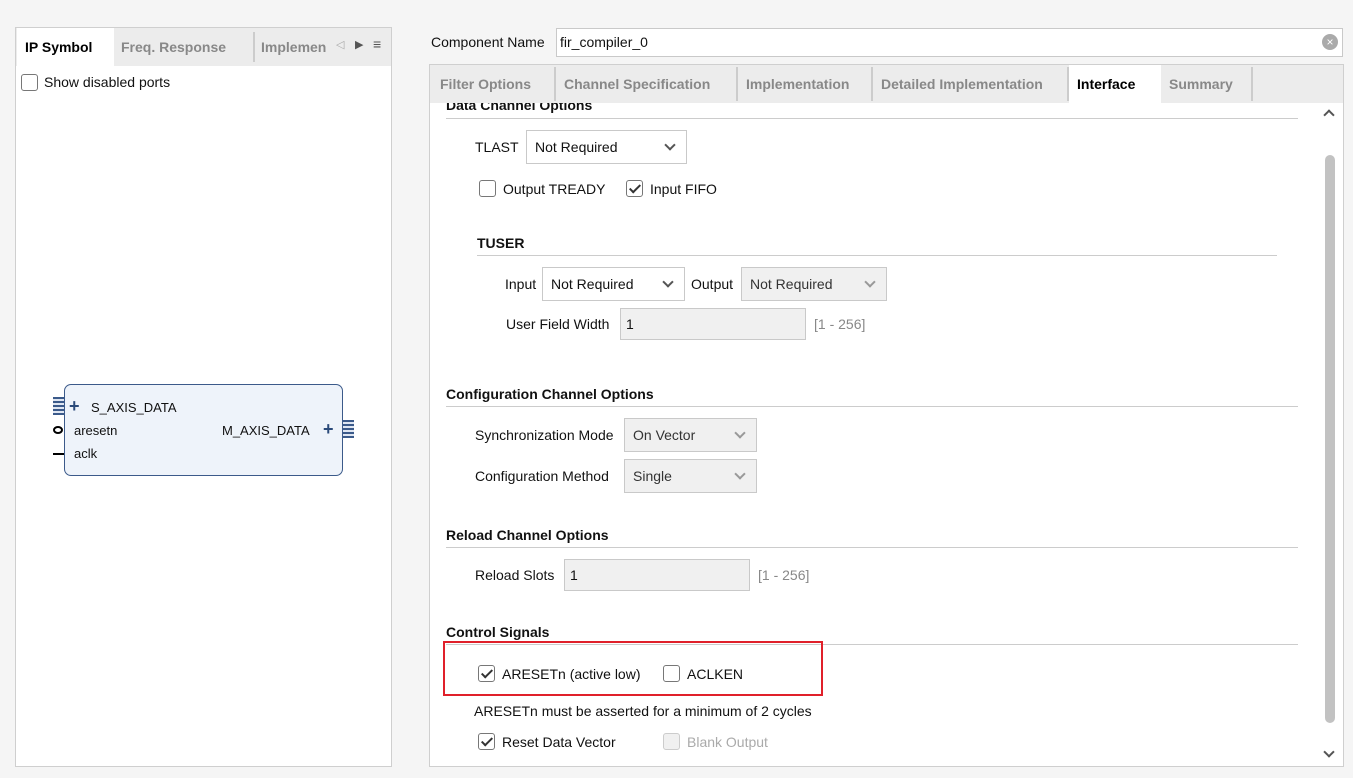  Describe the element at coordinates (784, 575) in the screenshot. I see `reload-slots-range: [1 - 256]` at that location.